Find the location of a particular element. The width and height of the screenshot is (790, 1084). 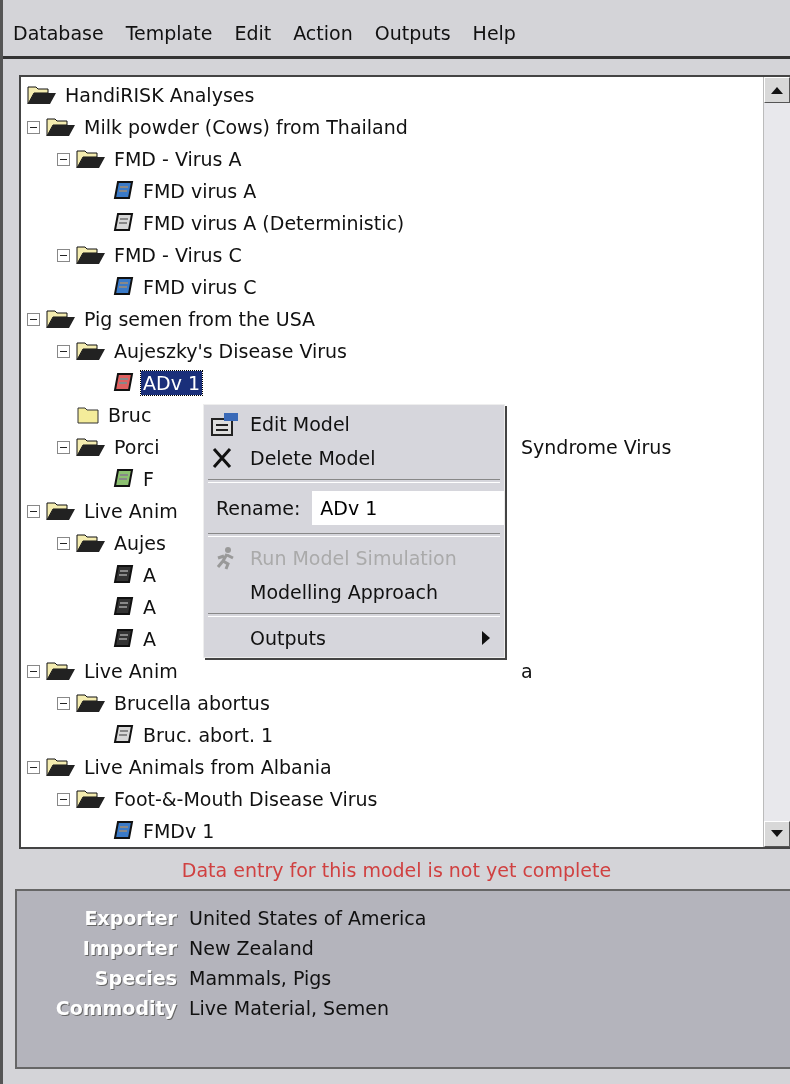

tree-item: FMD virus A (Deterministic) is located at coordinates (274, 223).